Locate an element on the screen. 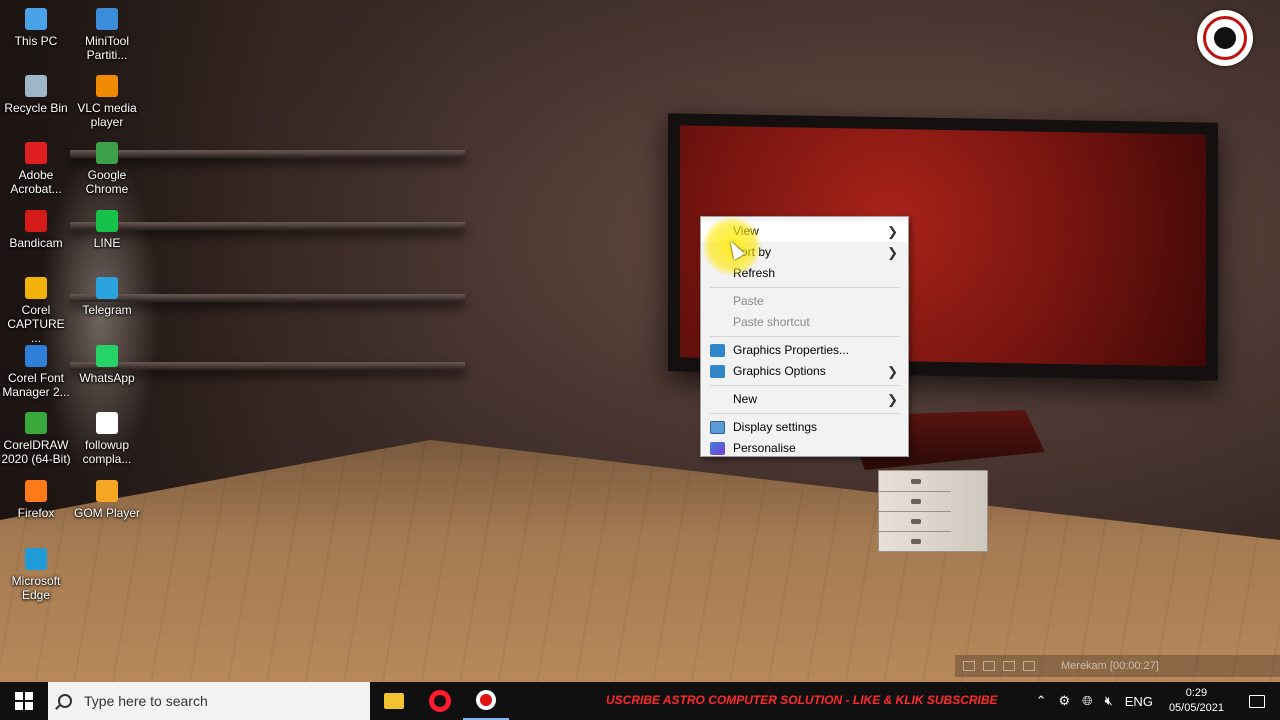  desktop-icon-label: Firefox is located at coordinates (36, 513).